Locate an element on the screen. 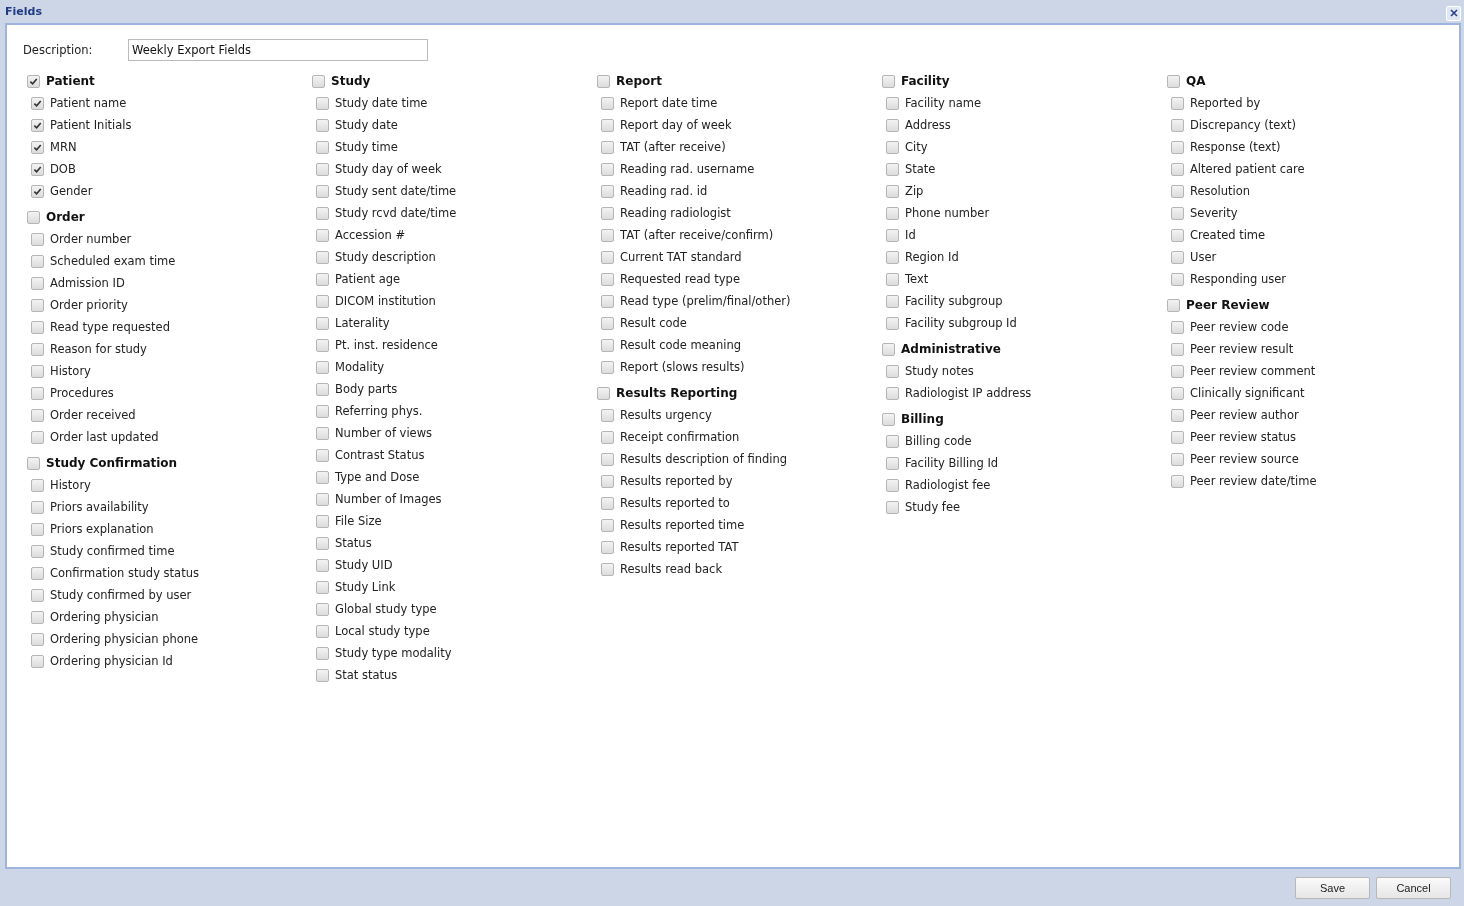 Image resolution: width=1464 pixels, height=906 pixels. close-button is located at coordinates (1453, 13).